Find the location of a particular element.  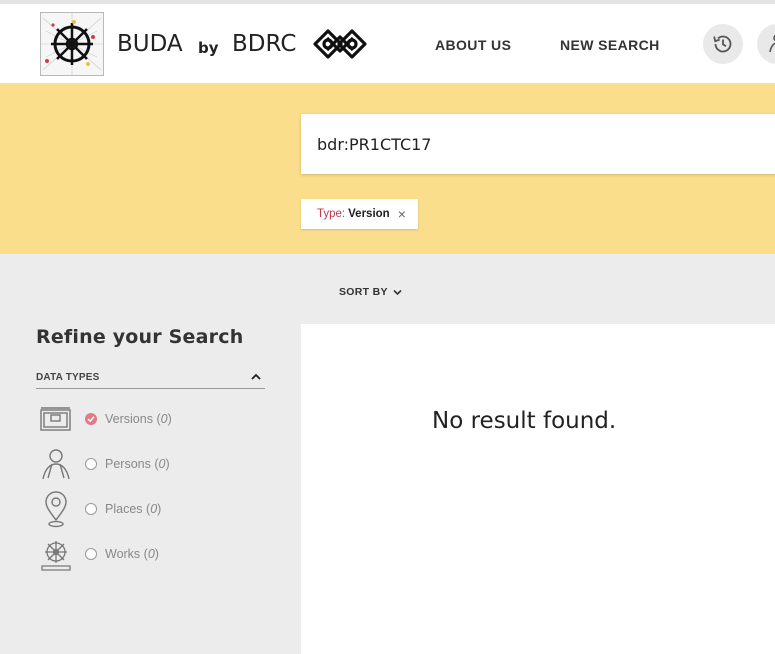

history-icon is located at coordinates (722, 44).